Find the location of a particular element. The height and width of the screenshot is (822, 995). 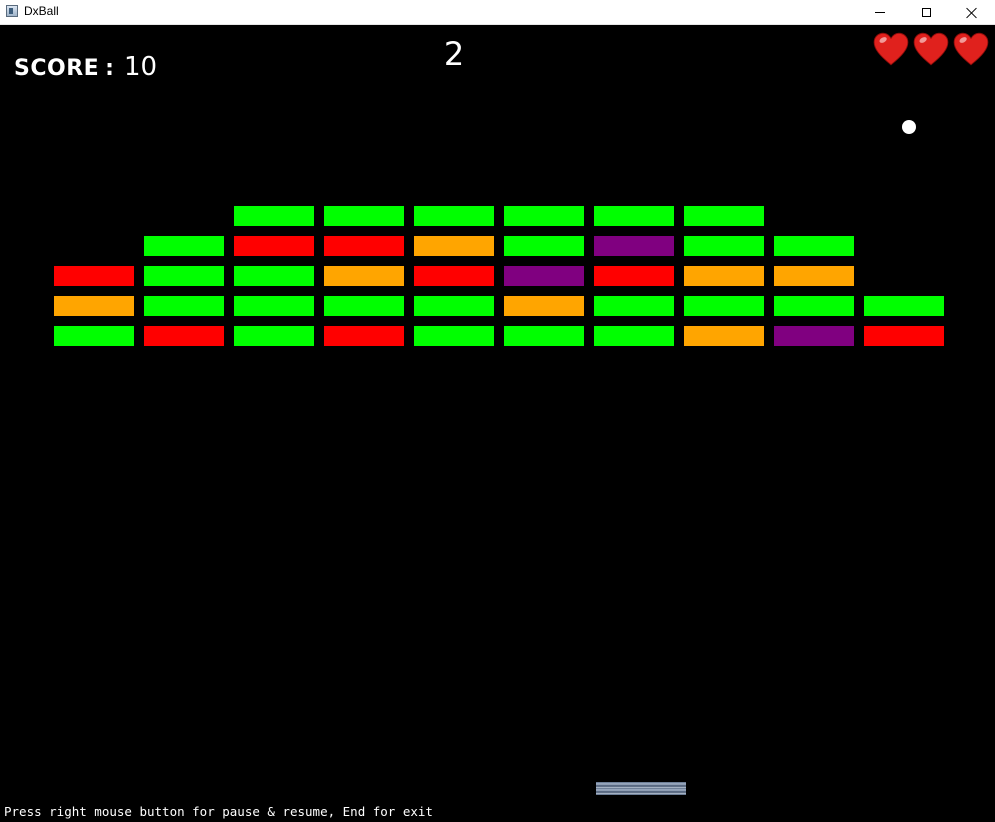

score-value: 10 is located at coordinates (140, 67).